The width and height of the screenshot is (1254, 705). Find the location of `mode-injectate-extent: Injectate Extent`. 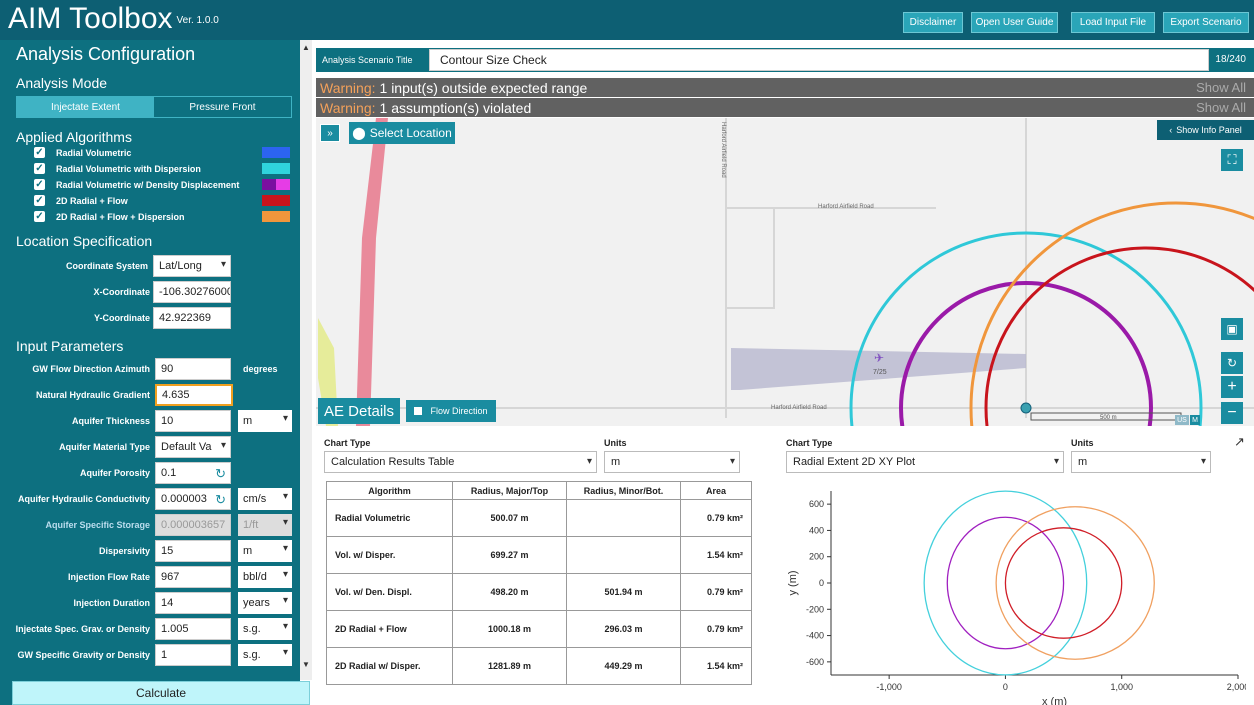

mode-injectate-extent: Injectate Extent is located at coordinates (85, 107).